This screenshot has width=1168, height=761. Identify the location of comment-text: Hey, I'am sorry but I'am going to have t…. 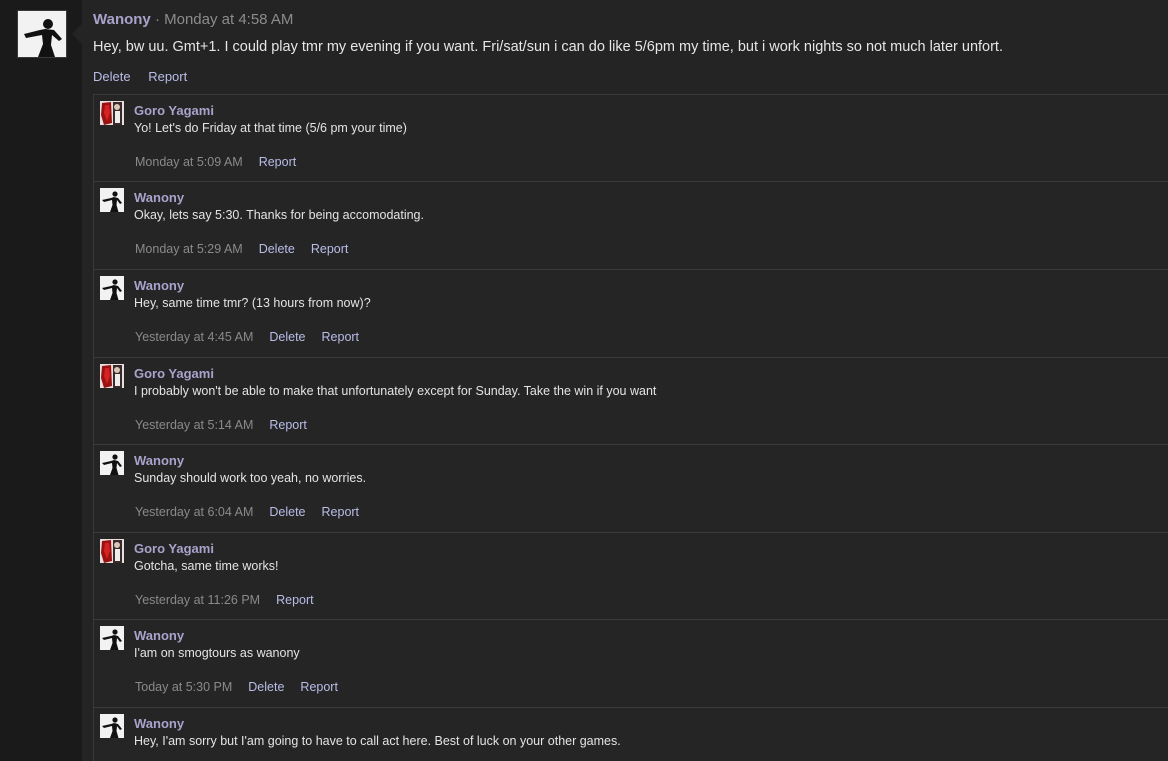
(377, 741).